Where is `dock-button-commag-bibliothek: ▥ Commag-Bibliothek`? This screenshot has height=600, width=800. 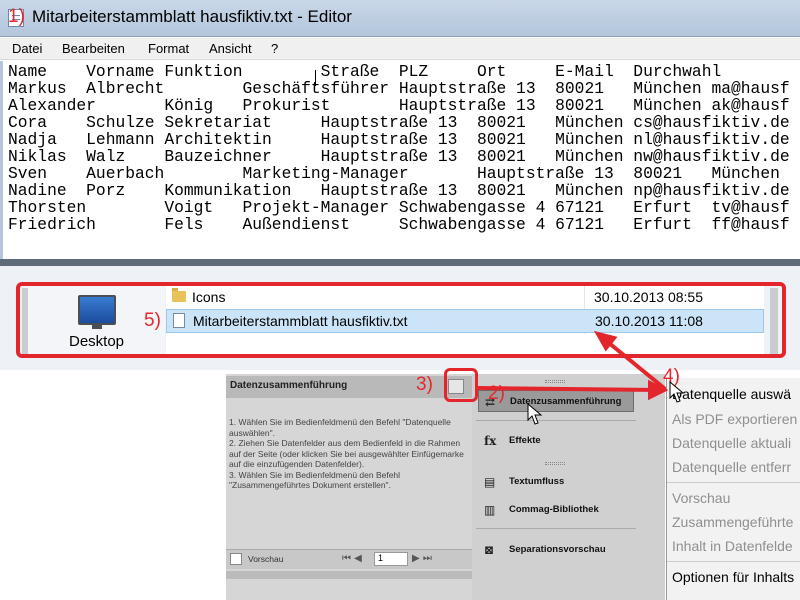 dock-button-commag-bibliothek: ▥ Commag-Bibliothek is located at coordinates (556, 510).